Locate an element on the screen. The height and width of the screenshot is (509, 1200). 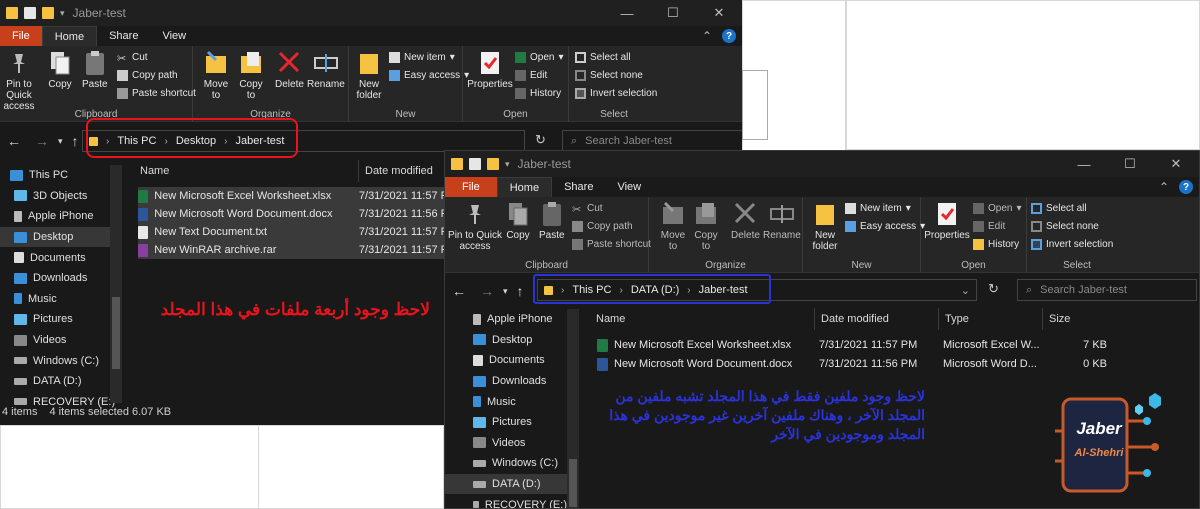
customize-toolbar-icon: ▾ is located at coordinates (62, 13).